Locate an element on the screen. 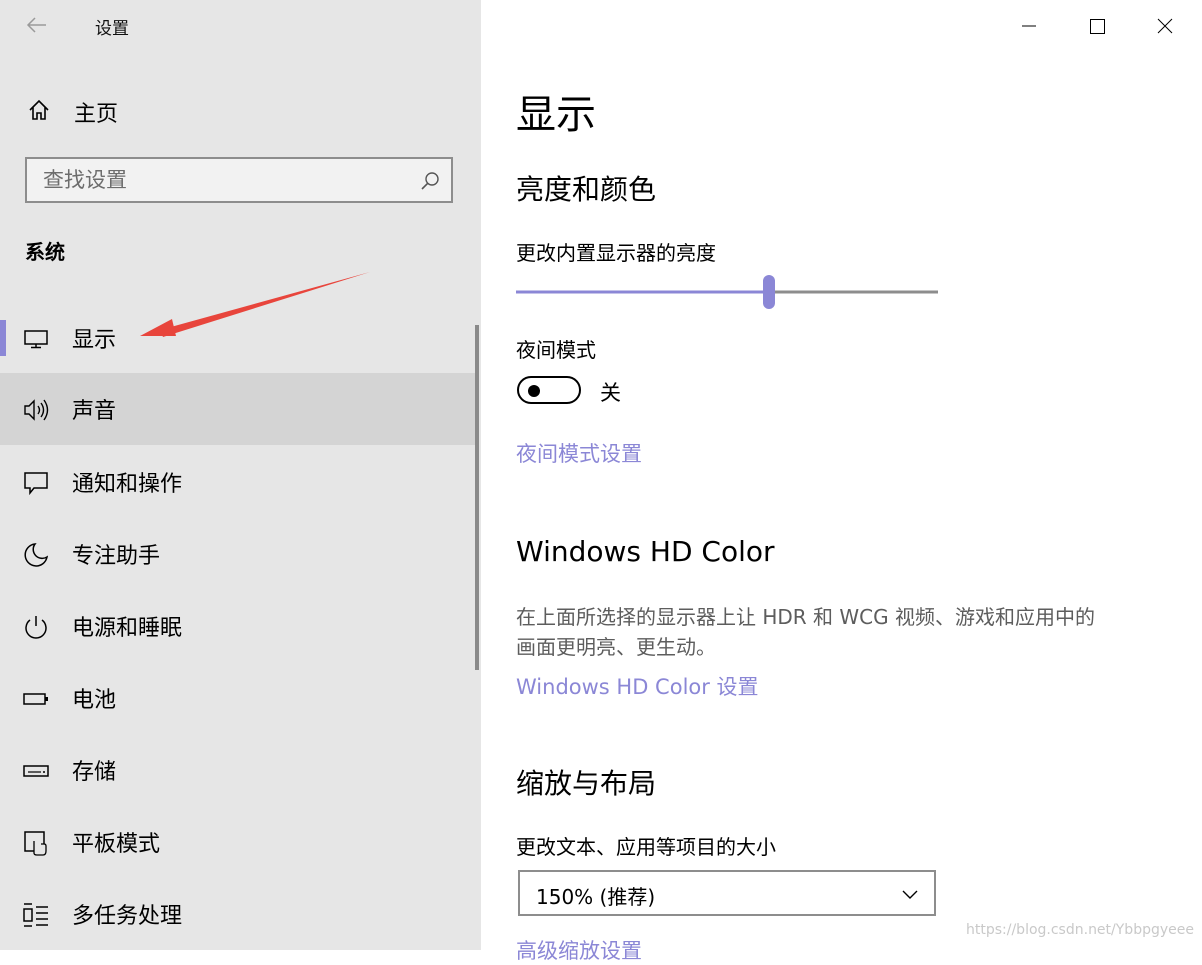 The height and width of the screenshot is (965, 1202). back-button is located at coordinates (37, 25).